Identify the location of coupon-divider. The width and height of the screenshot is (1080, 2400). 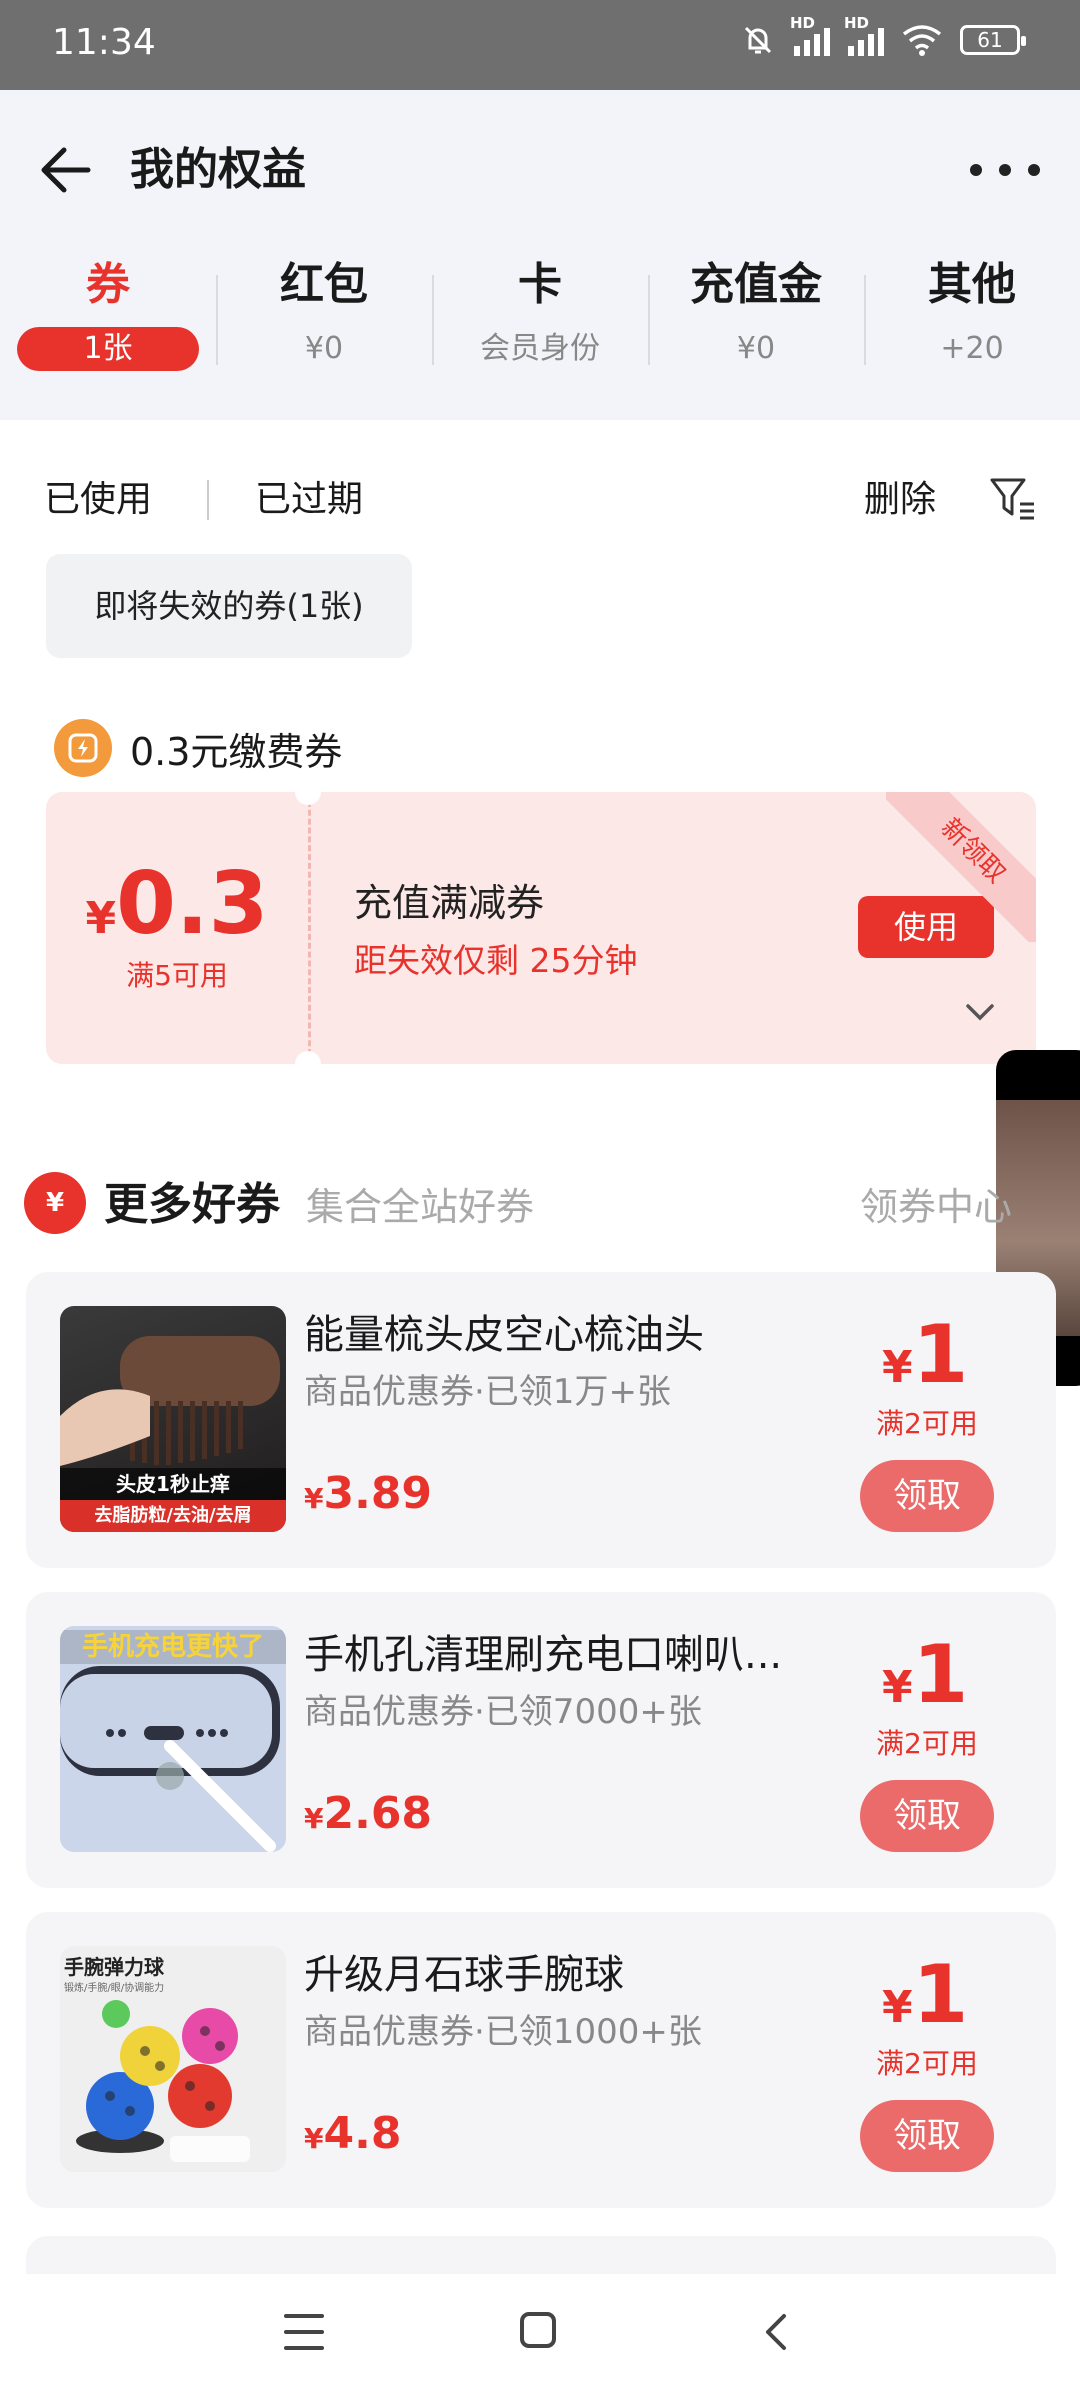
(309, 928).